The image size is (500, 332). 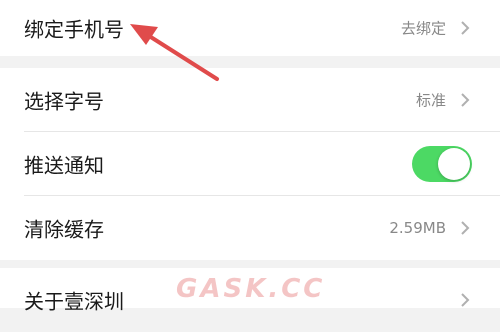 I want to click on clear-cache-label: 清除缓存, so click(x=64, y=229).